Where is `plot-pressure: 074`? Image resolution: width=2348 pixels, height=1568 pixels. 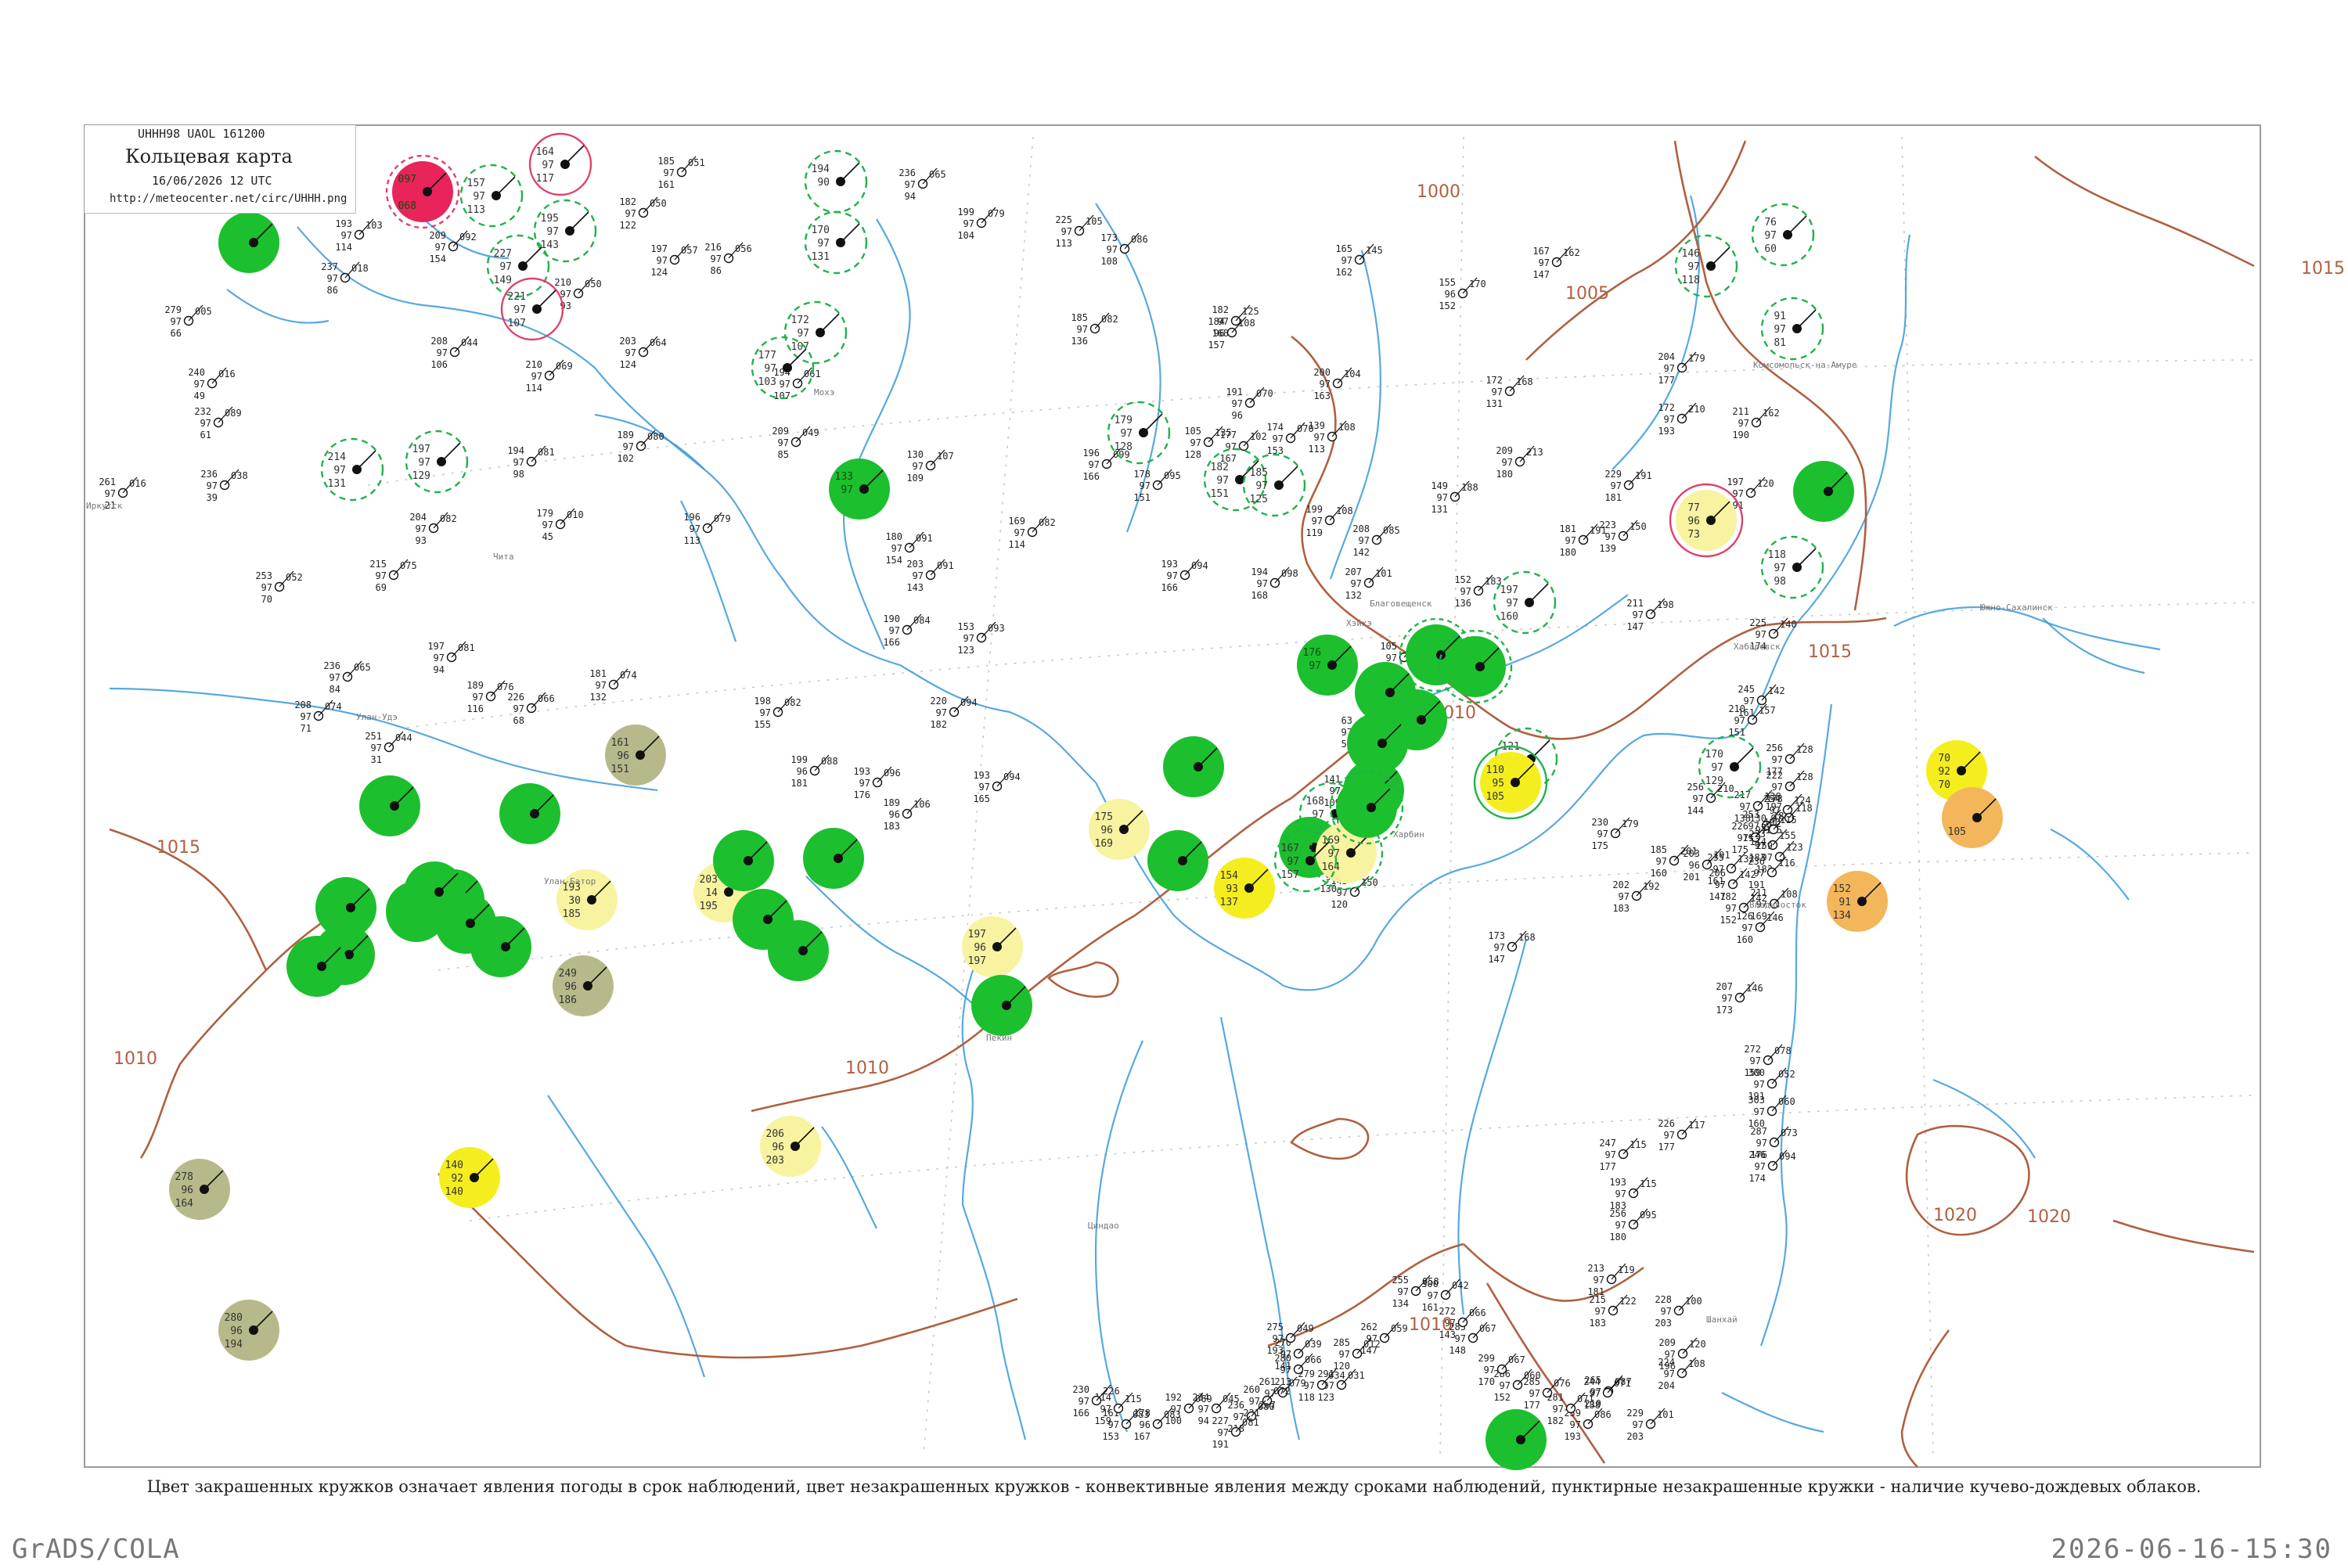 plot-pressure: 074 is located at coordinates (333, 706).